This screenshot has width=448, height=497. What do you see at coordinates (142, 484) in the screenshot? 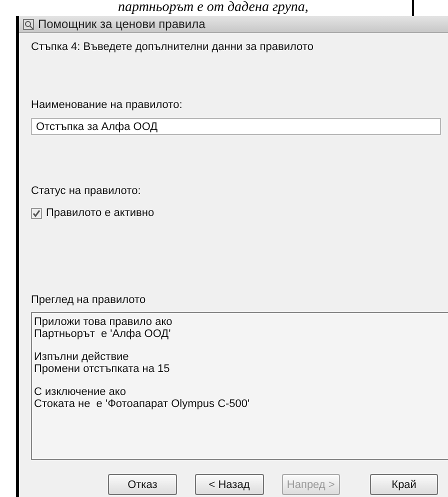
I see `cancel-button: Отказ` at bounding box center [142, 484].